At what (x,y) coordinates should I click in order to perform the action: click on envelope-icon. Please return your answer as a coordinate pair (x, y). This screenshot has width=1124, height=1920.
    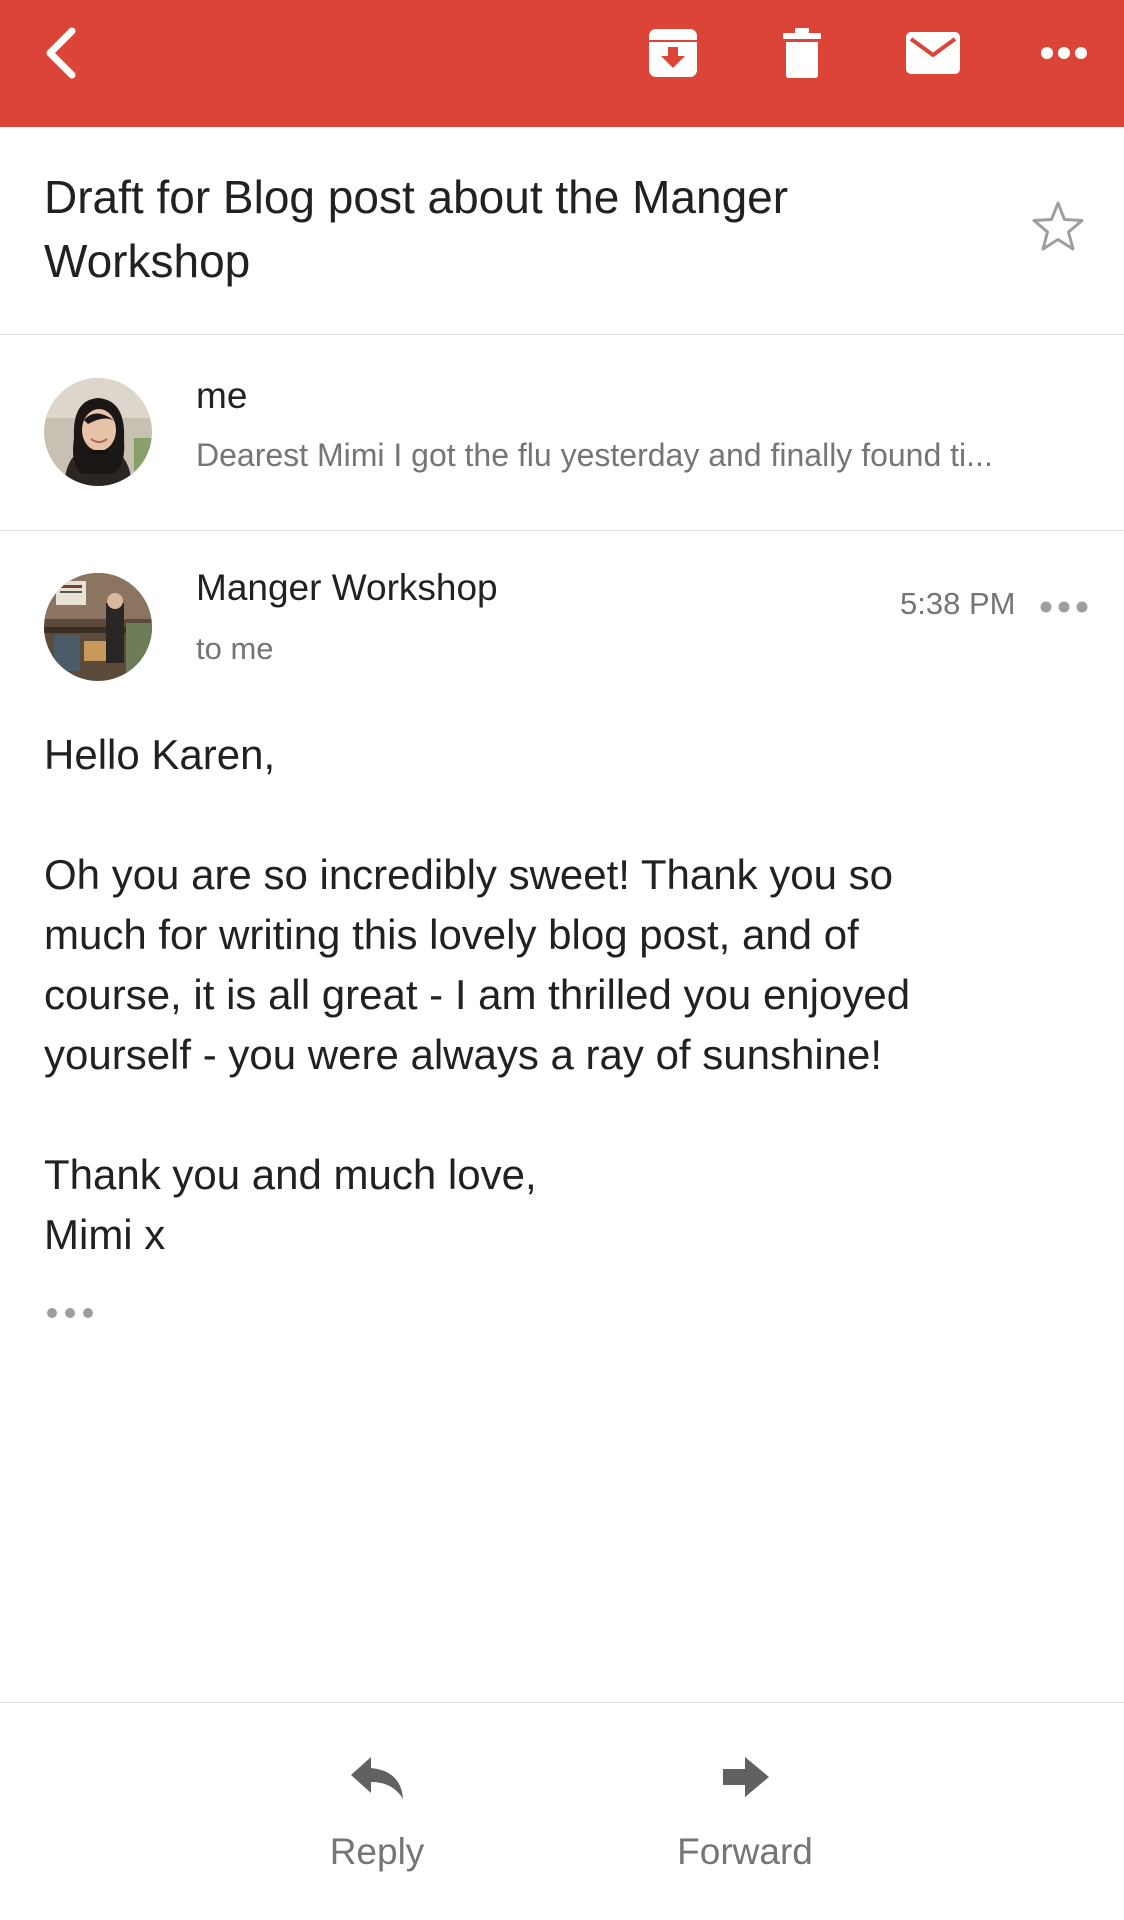
    Looking at the image, I should click on (933, 52).